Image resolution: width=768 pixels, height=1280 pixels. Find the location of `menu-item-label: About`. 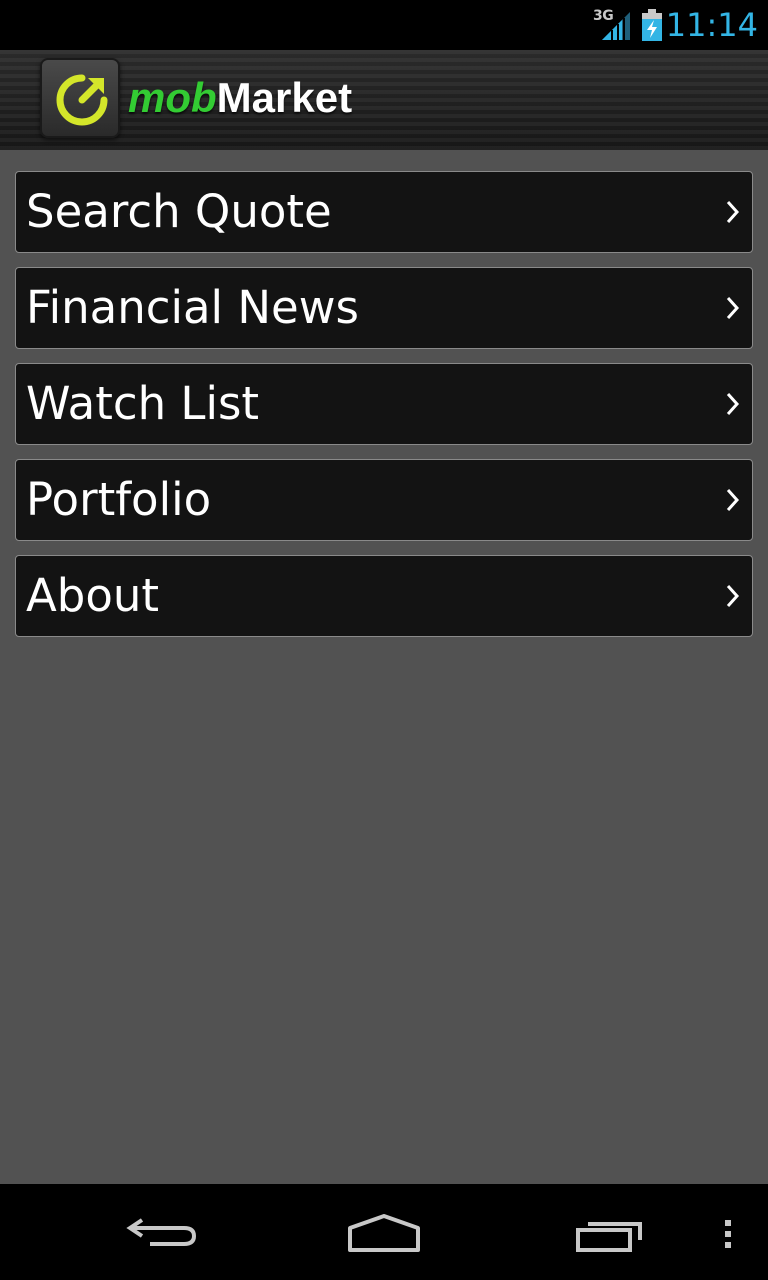

menu-item-label: About is located at coordinates (93, 595).